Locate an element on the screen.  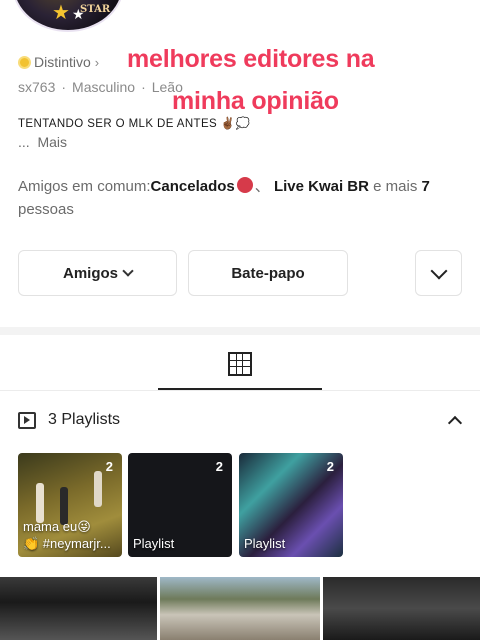
profile-meta: sx763 · Masculino · Leão is located at coordinates (100, 87).